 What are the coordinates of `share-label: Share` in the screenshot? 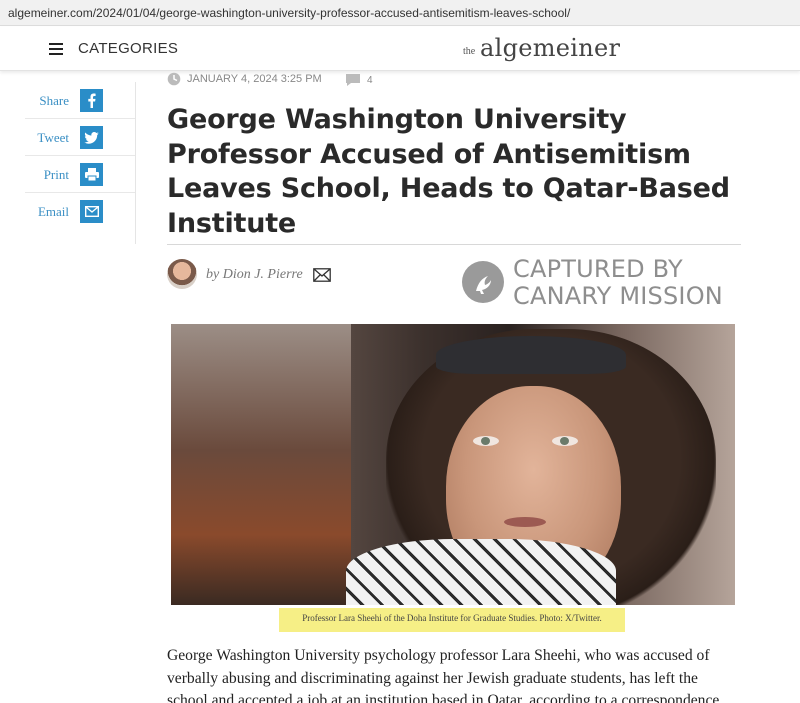 It's located at (54, 100).